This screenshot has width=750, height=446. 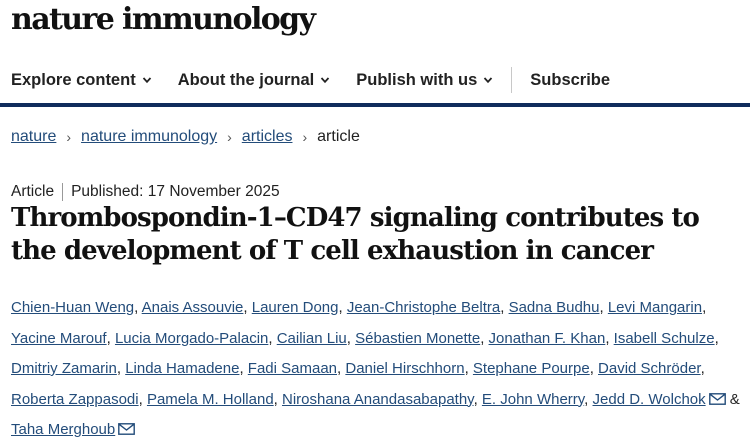 I want to click on subscribe-link: Subscribe, so click(x=570, y=80).